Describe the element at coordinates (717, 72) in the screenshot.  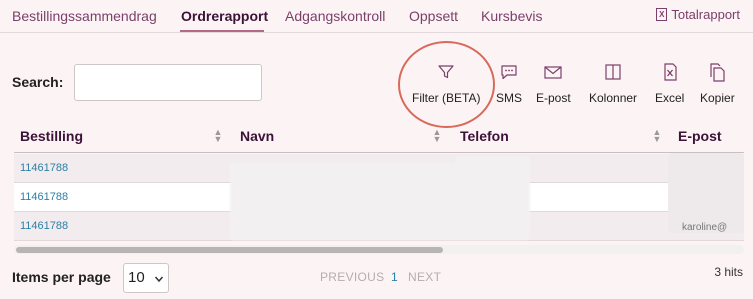
I see `copy-icon` at that location.